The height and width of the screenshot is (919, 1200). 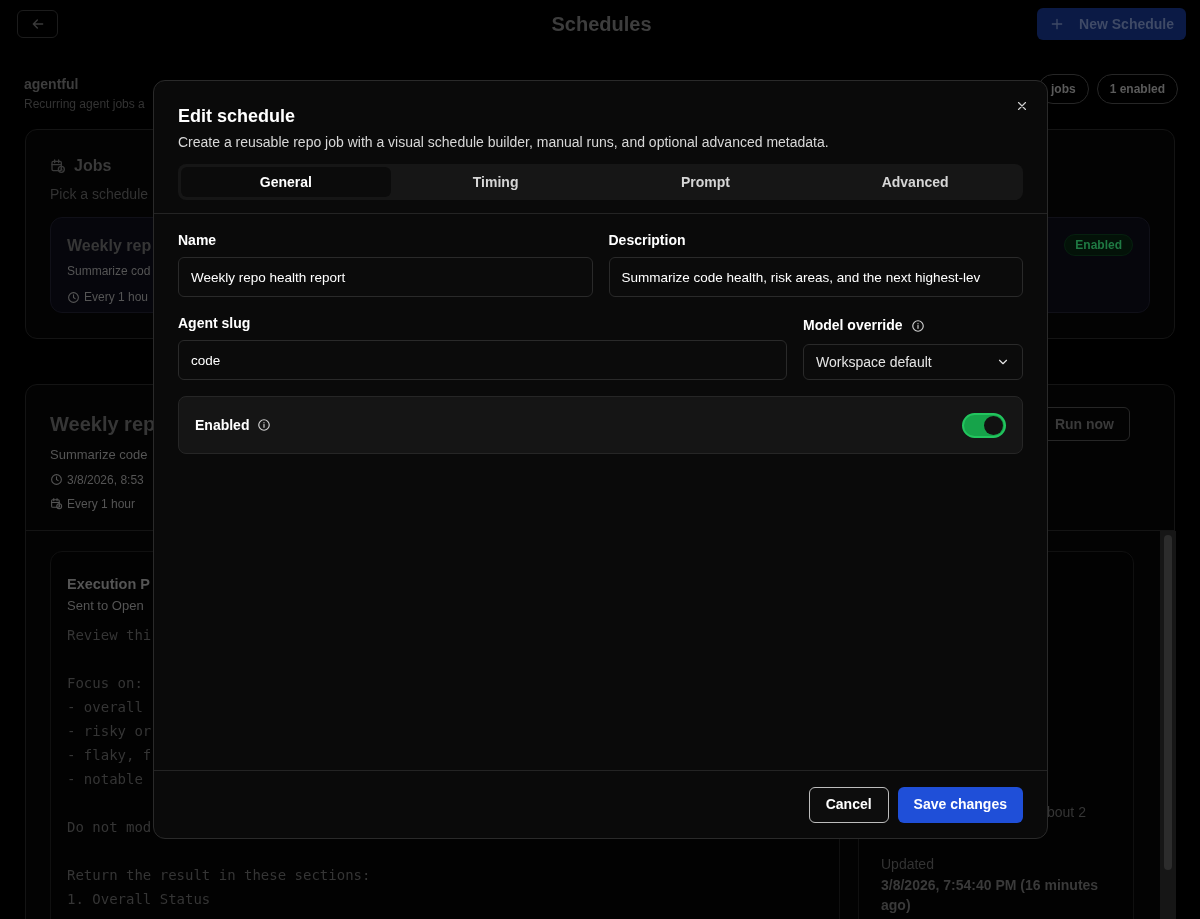 I want to click on field-label: Model override, so click(x=853, y=325).